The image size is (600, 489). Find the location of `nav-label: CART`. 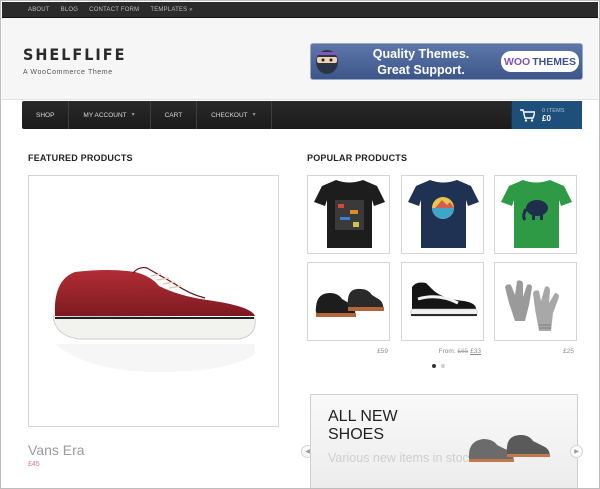

nav-label: CART is located at coordinates (173, 115).